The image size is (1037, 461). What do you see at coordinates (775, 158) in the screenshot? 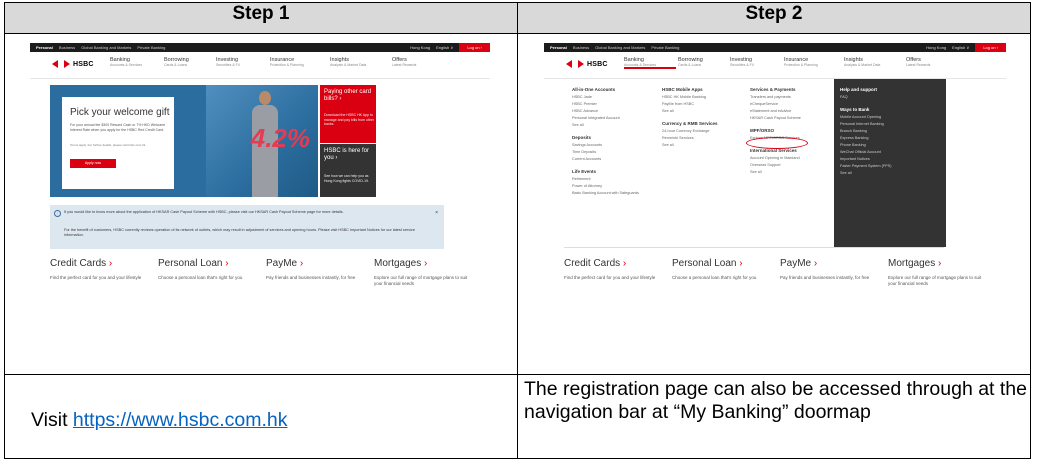
I see `doormap-link: Account Opening in Mainland` at bounding box center [775, 158].